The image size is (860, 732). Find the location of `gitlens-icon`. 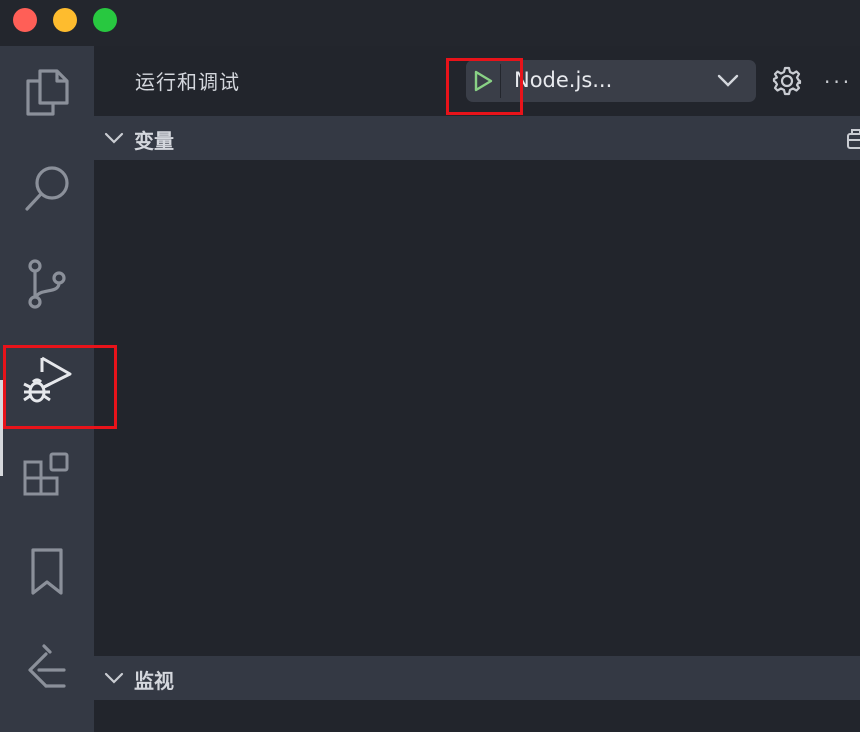

gitlens-icon is located at coordinates (47, 666).